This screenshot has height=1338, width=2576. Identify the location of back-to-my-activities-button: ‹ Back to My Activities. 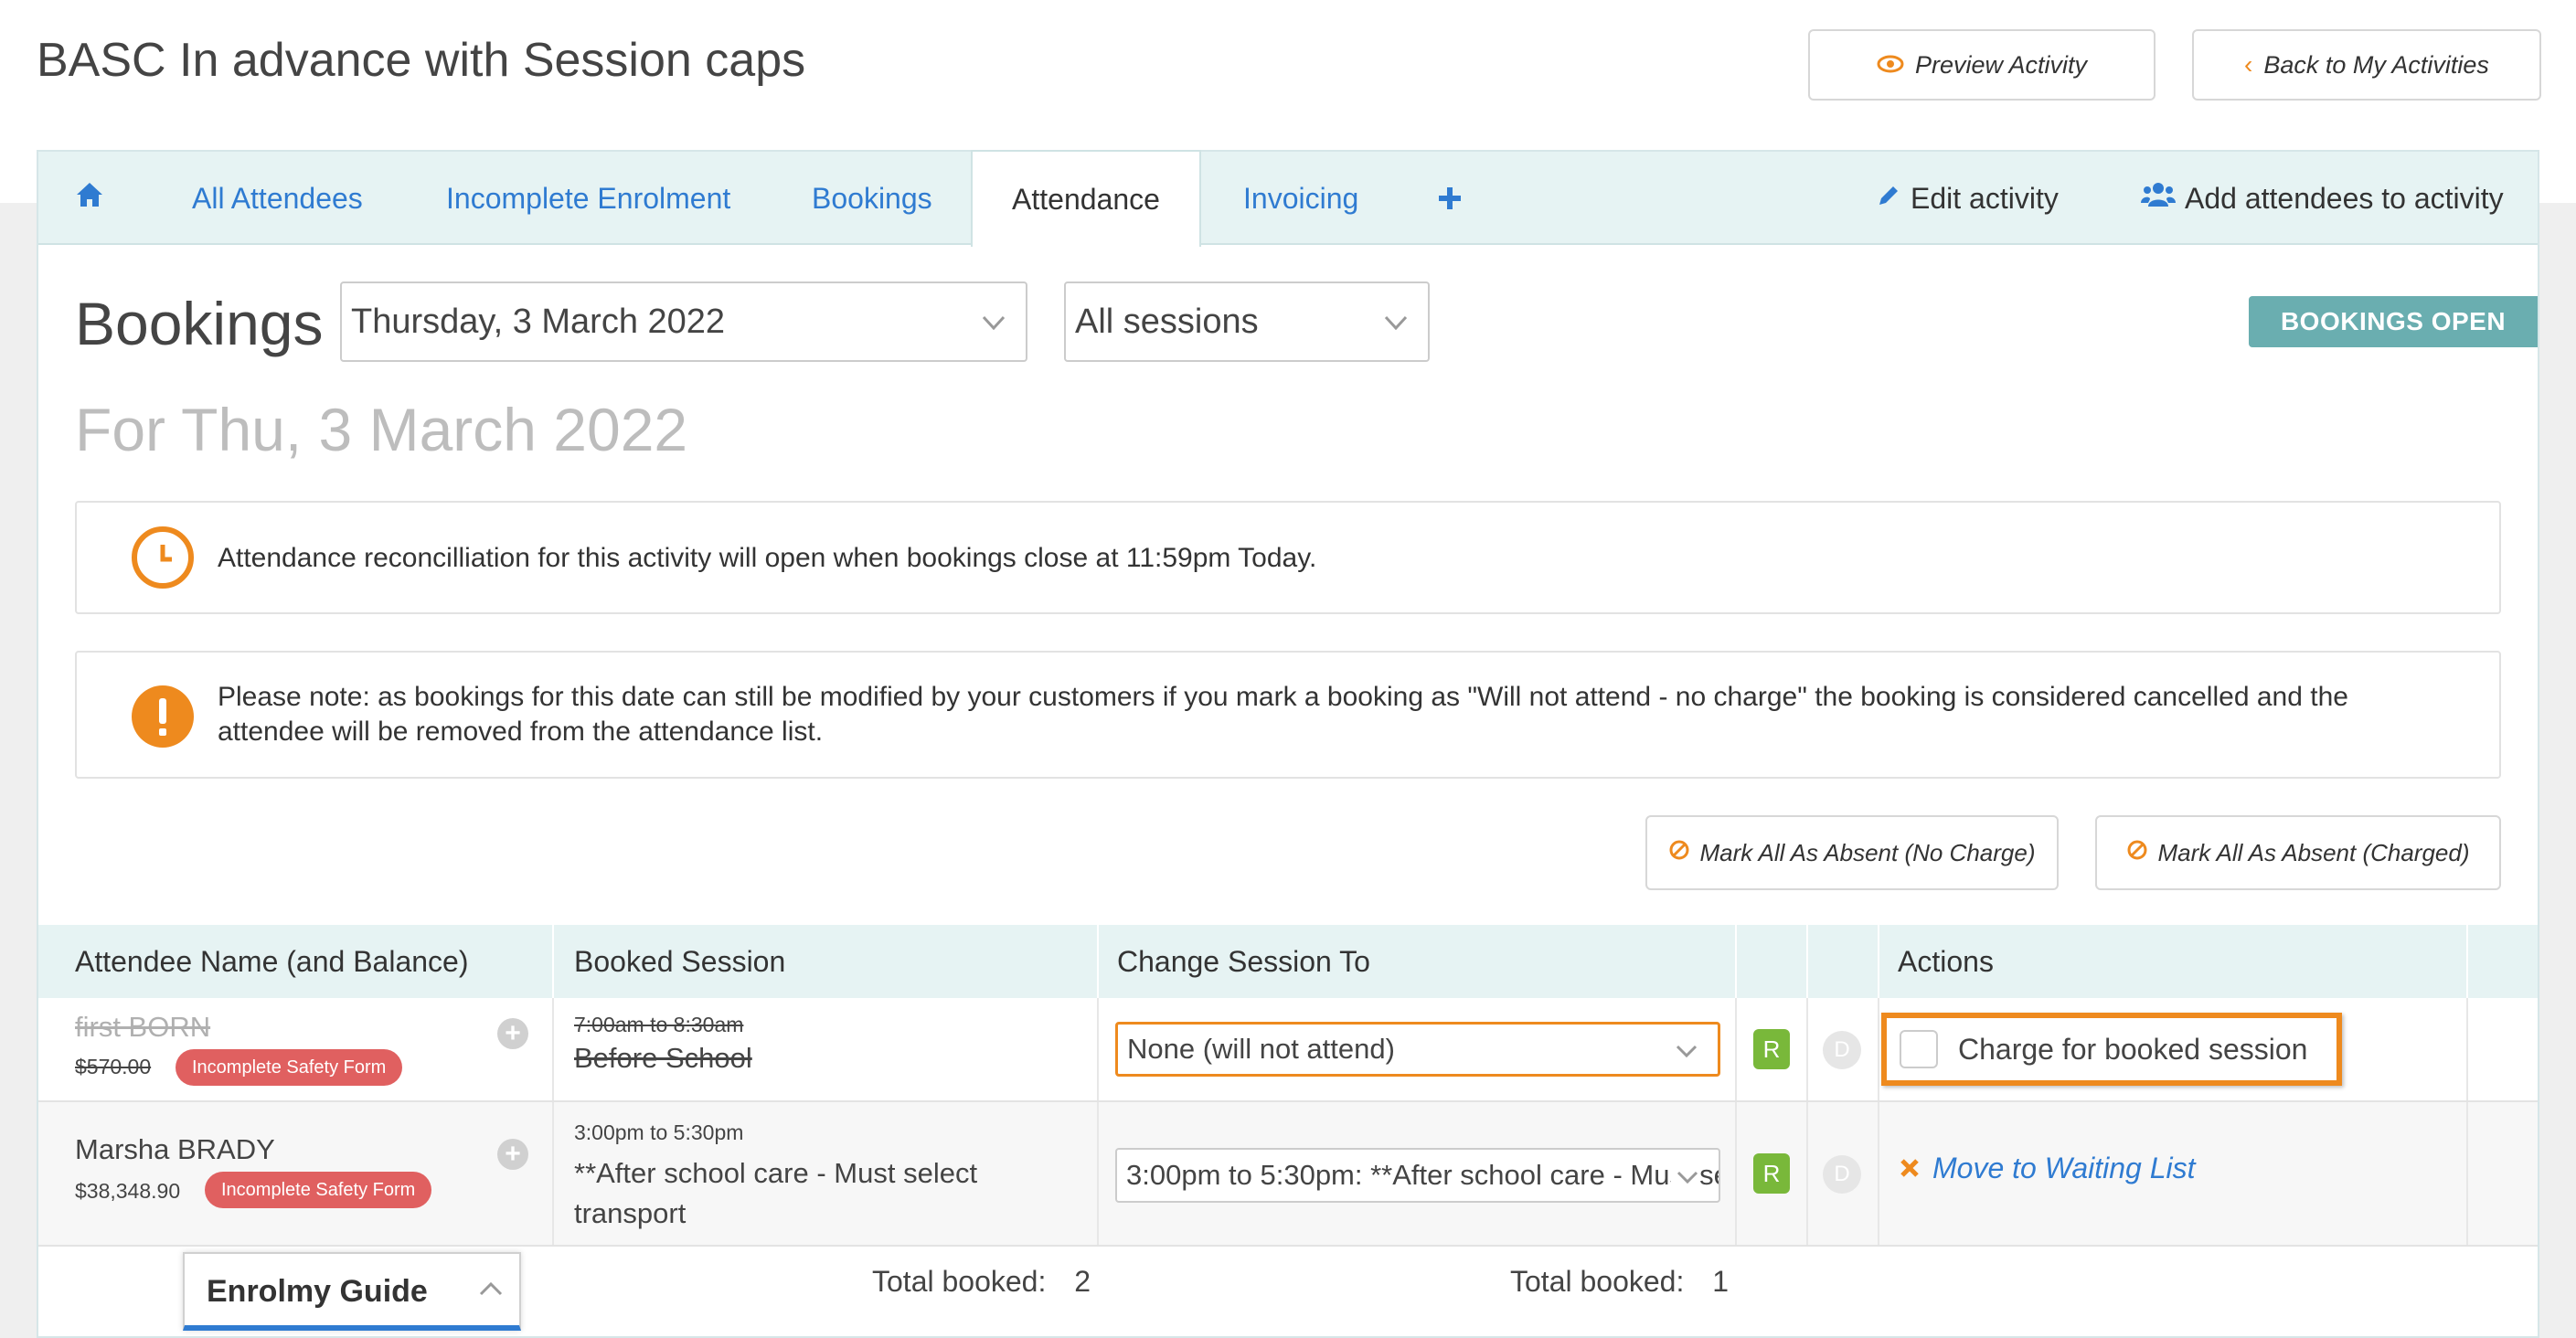
(2366, 65).